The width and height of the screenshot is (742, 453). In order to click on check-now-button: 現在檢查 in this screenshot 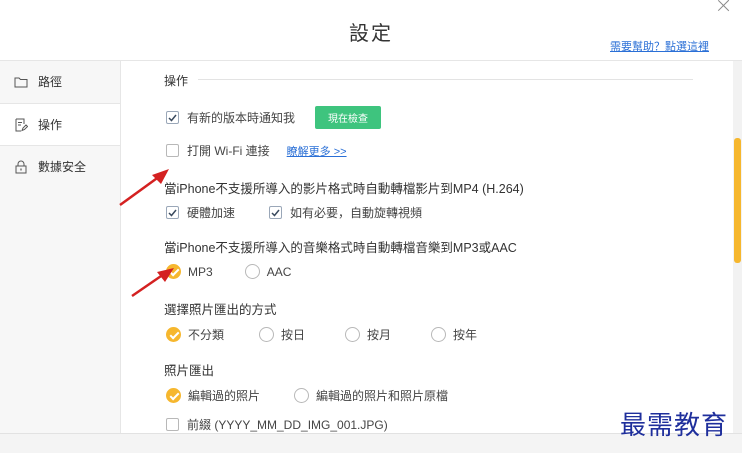, I will do `click(348, 117)`.